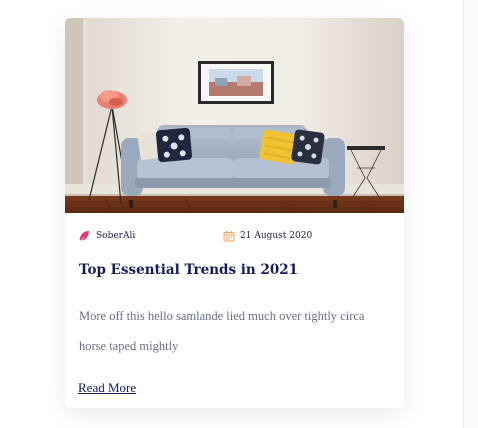  What do you see at coordinates (470, 214) in the screenshot?
I see `scrollbar-track` at bounding box center [470, 214].